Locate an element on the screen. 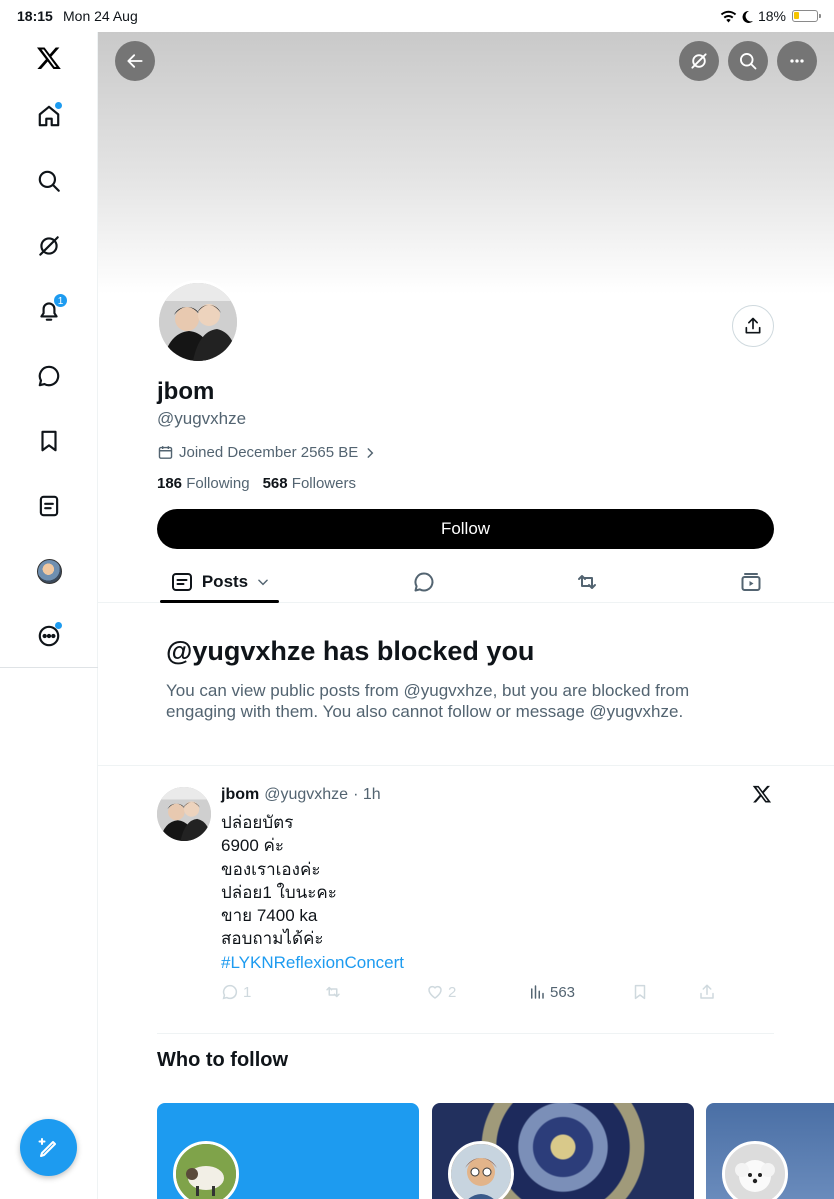  followers-label: Followers is located at coordinates (323, 483).